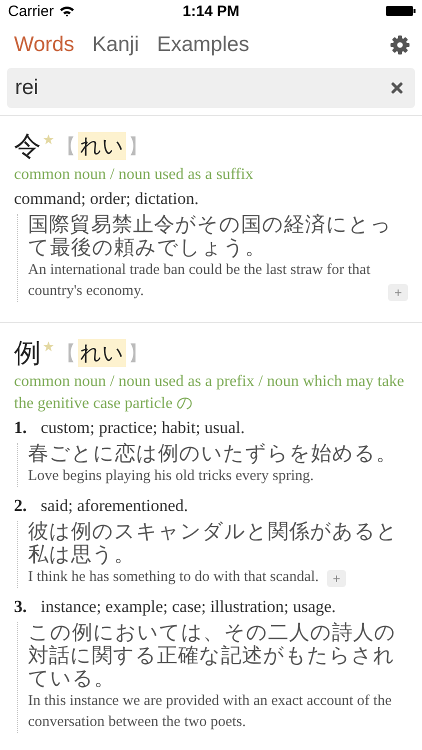  Describe the element at coordinates (66, 11) in the screenshot. I see `wifi-icon` at that location.